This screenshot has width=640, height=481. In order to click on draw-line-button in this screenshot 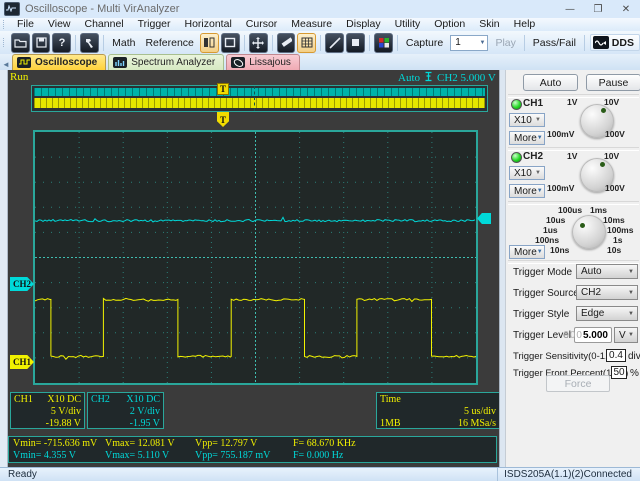, I will do `click(335, 42)`.